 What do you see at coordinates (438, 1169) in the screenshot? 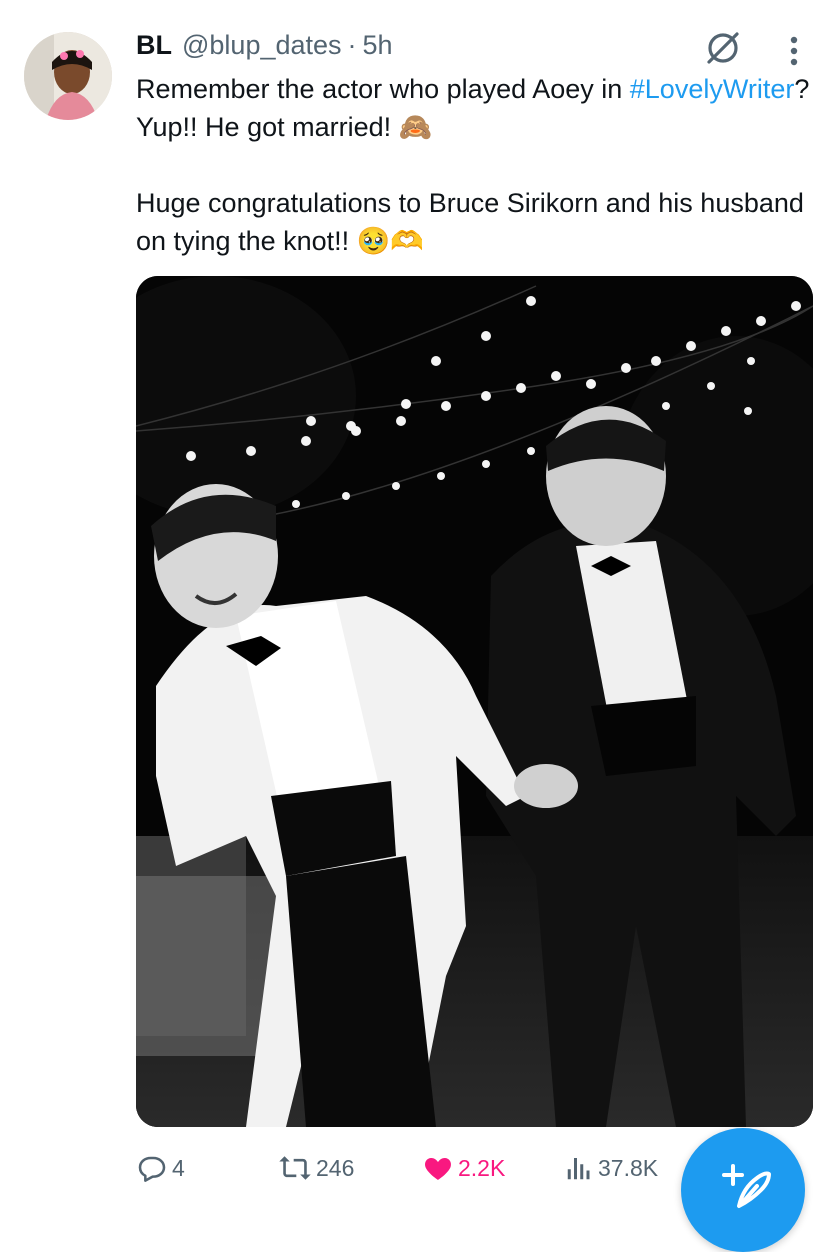
I see `heart-filled-icon` at bounding box center [438, 1169].